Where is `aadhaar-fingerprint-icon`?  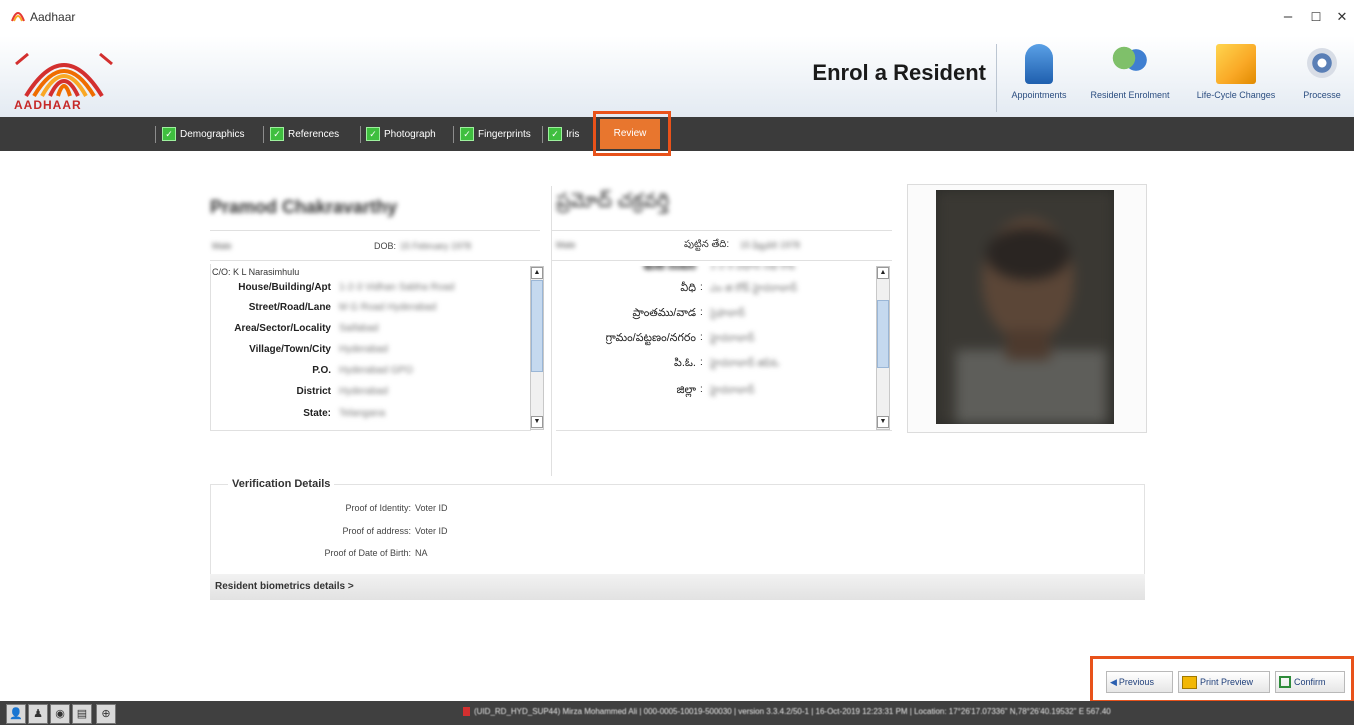 aadhaar-fingerprint-icon is located at coordinates (64, 75).